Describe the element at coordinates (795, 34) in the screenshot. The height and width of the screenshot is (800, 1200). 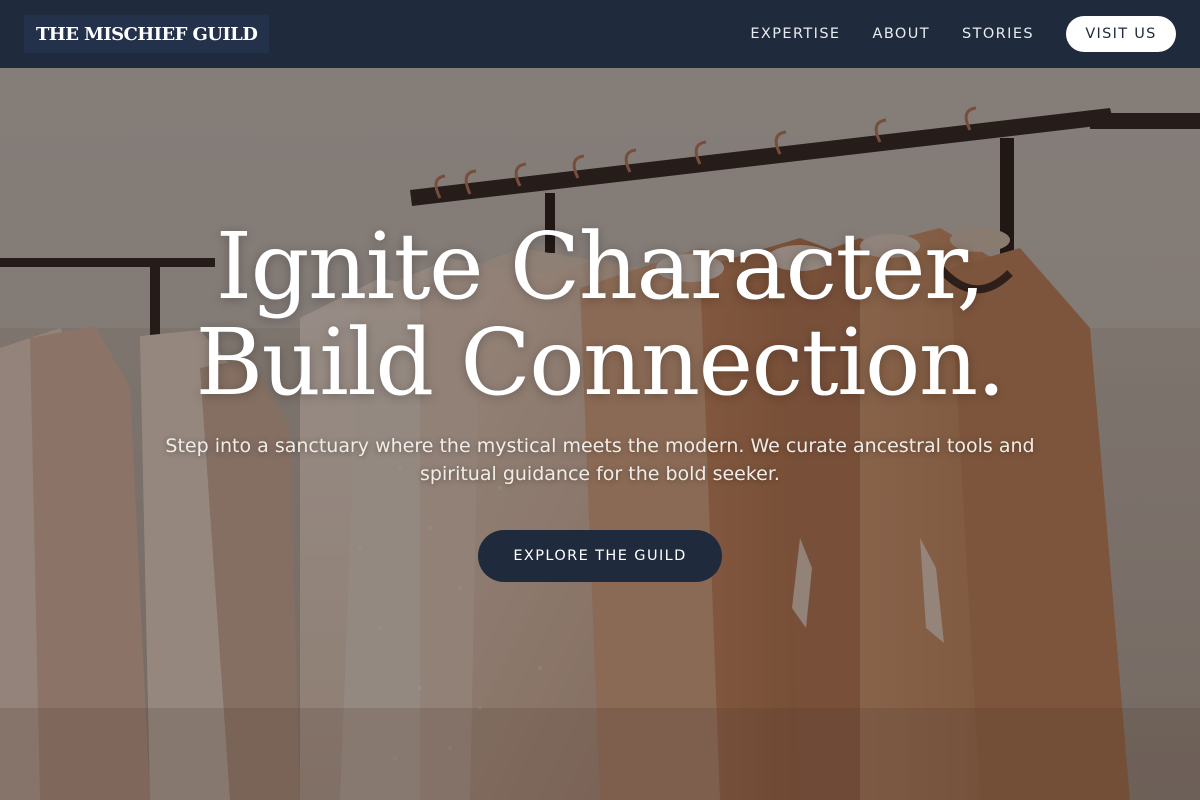
I see `nav-link-expertise: EXPERTISE` at that location.